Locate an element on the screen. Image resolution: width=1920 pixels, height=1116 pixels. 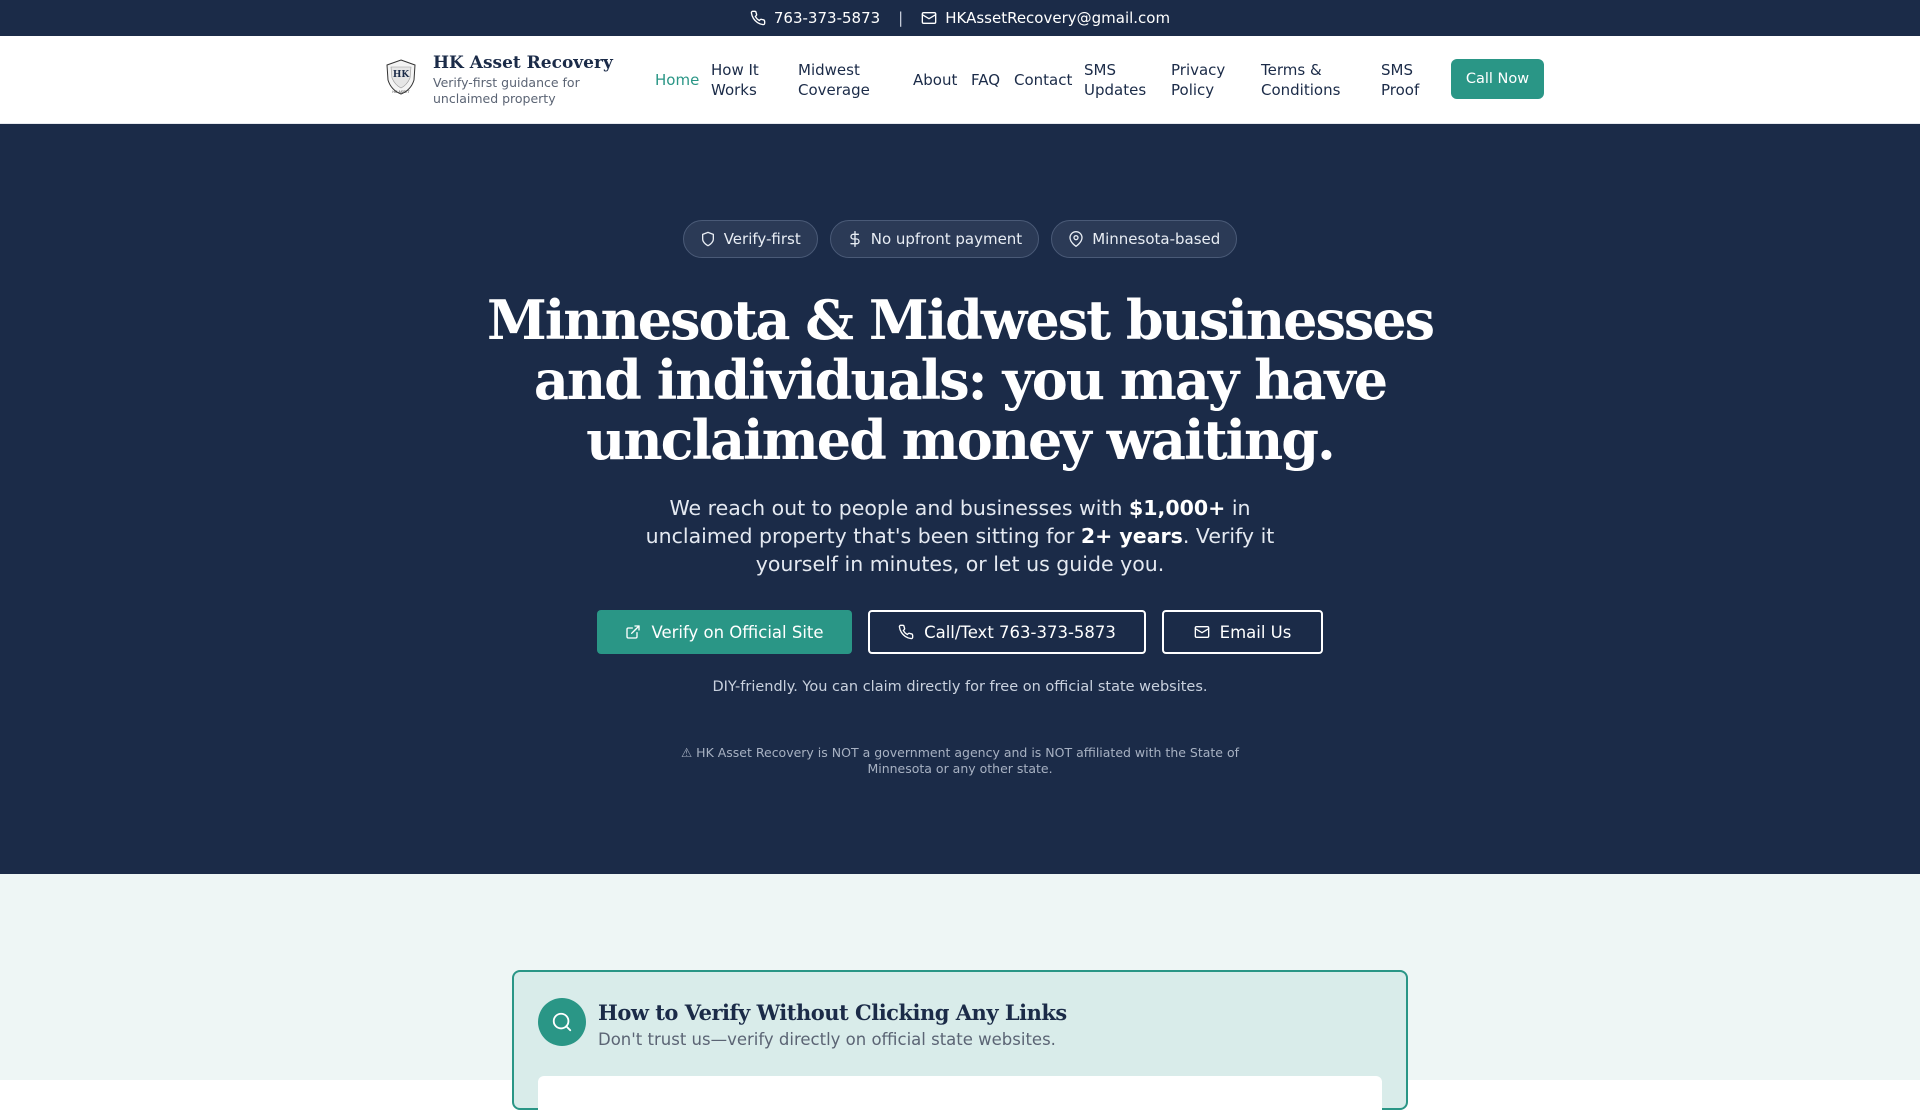
map-pin-icon is located at coordinates (1076, 239).